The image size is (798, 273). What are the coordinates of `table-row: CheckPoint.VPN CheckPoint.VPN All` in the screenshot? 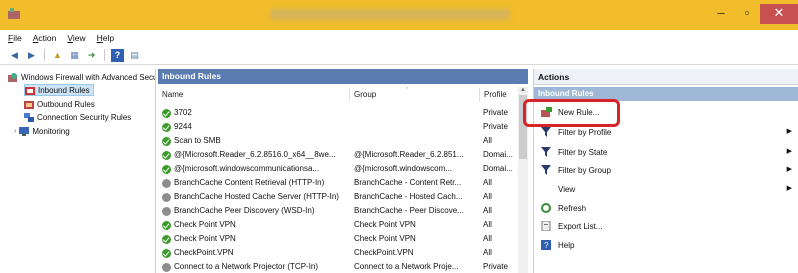 It's located at (337, 253).